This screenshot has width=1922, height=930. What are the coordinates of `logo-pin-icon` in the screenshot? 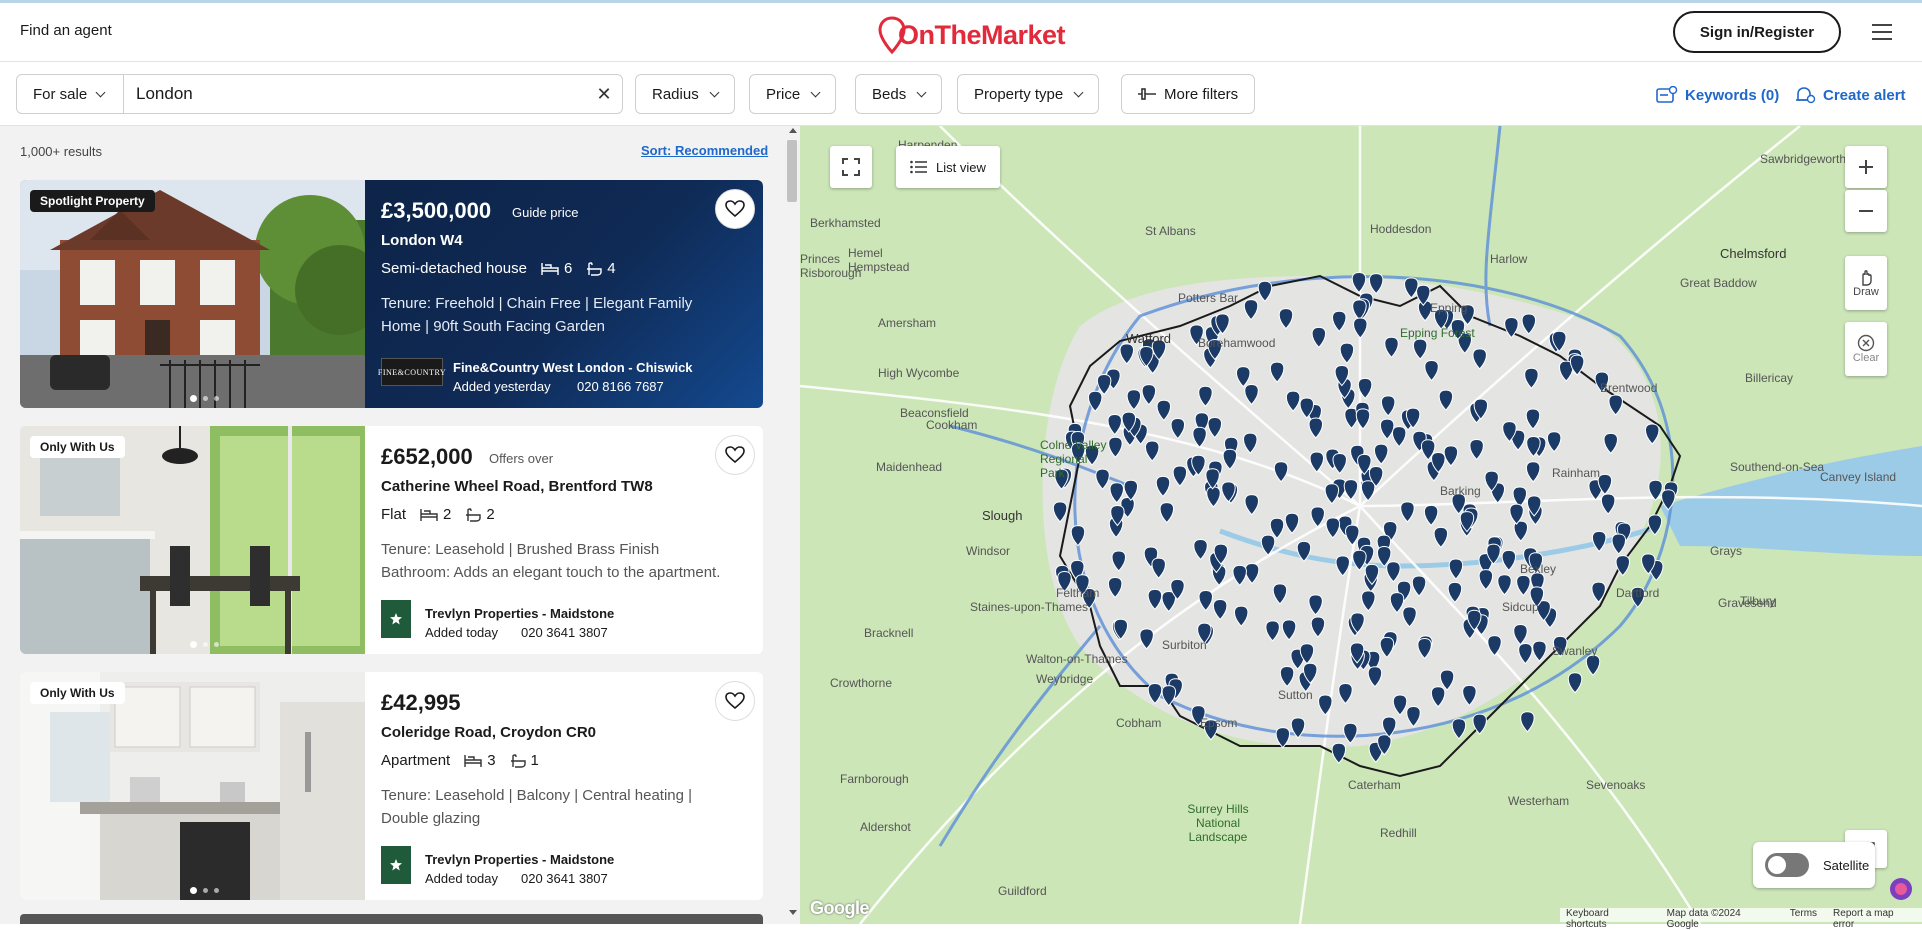 It's located at (892, 35).